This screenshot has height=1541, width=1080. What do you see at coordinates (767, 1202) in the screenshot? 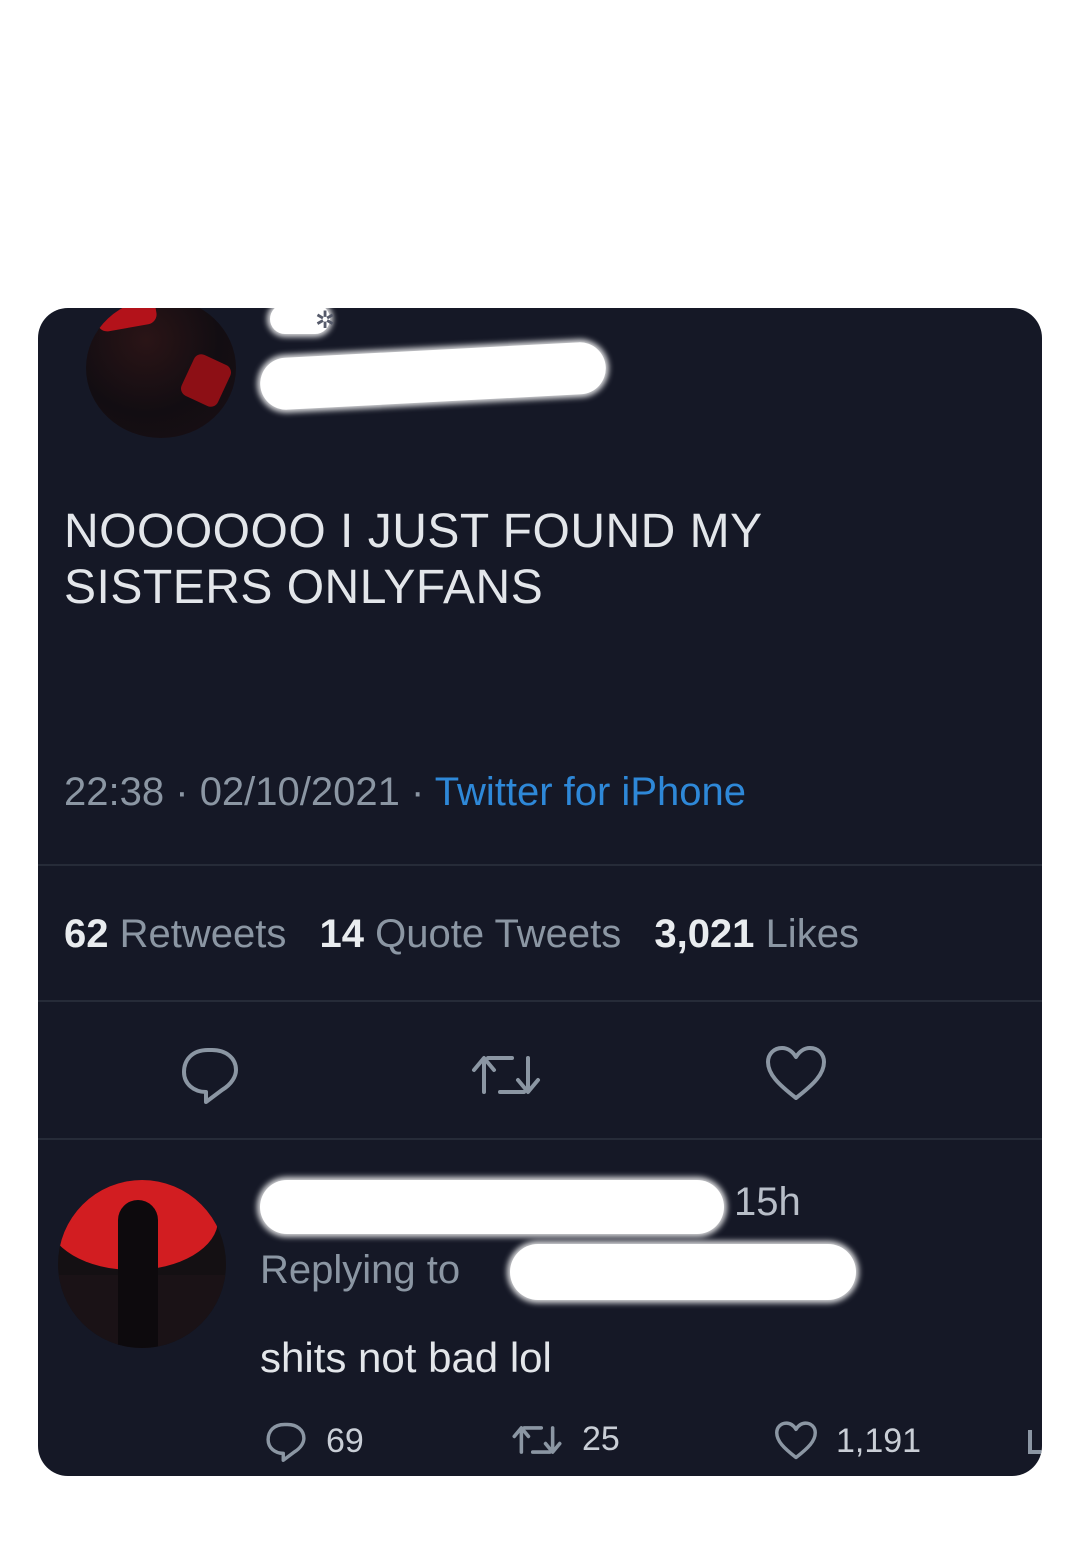
I see `reply-time: 15h` at bounding box center [767, 1202].